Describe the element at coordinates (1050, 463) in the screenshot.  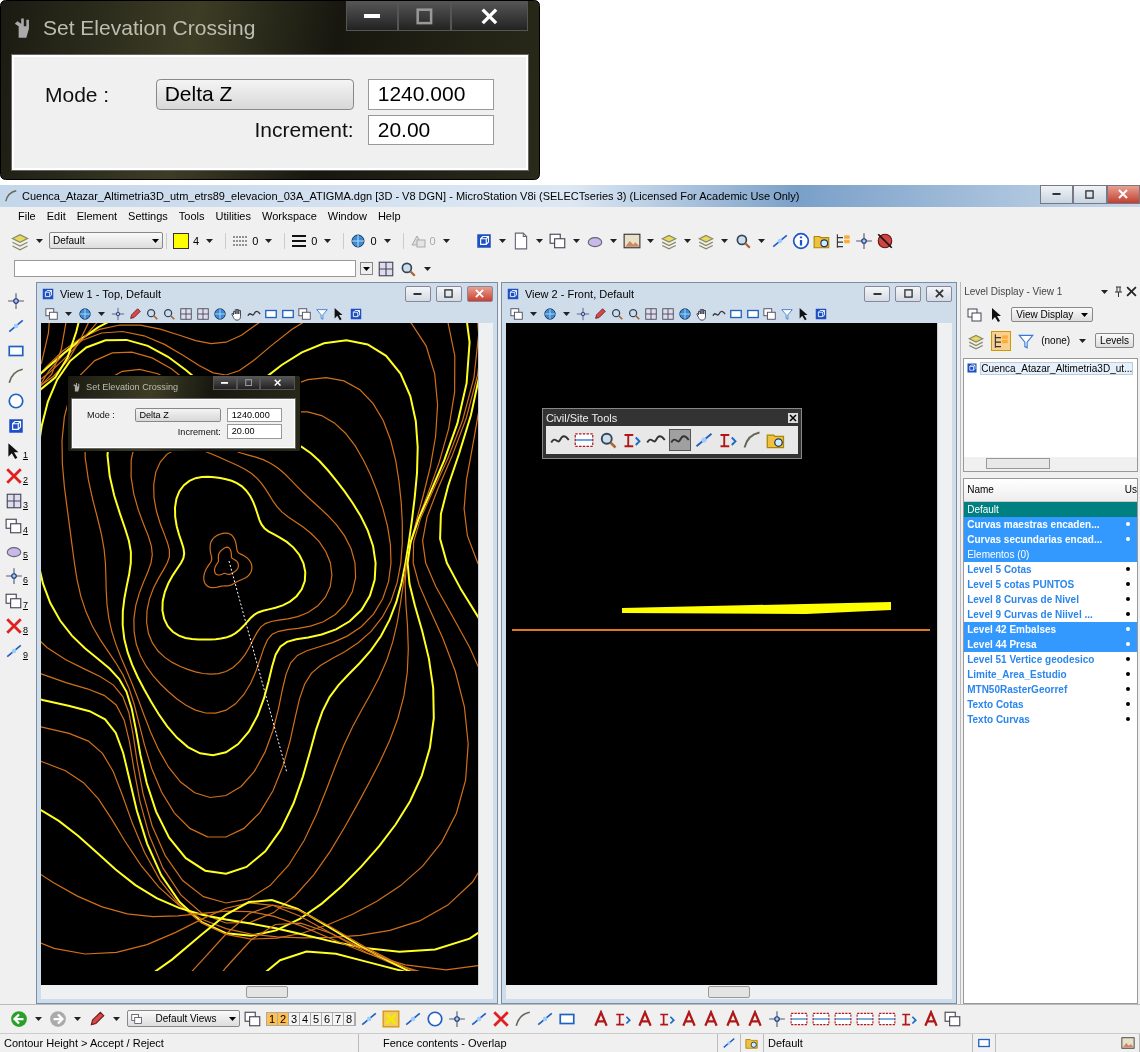
I see `horizontal-scrollbar` at that location.